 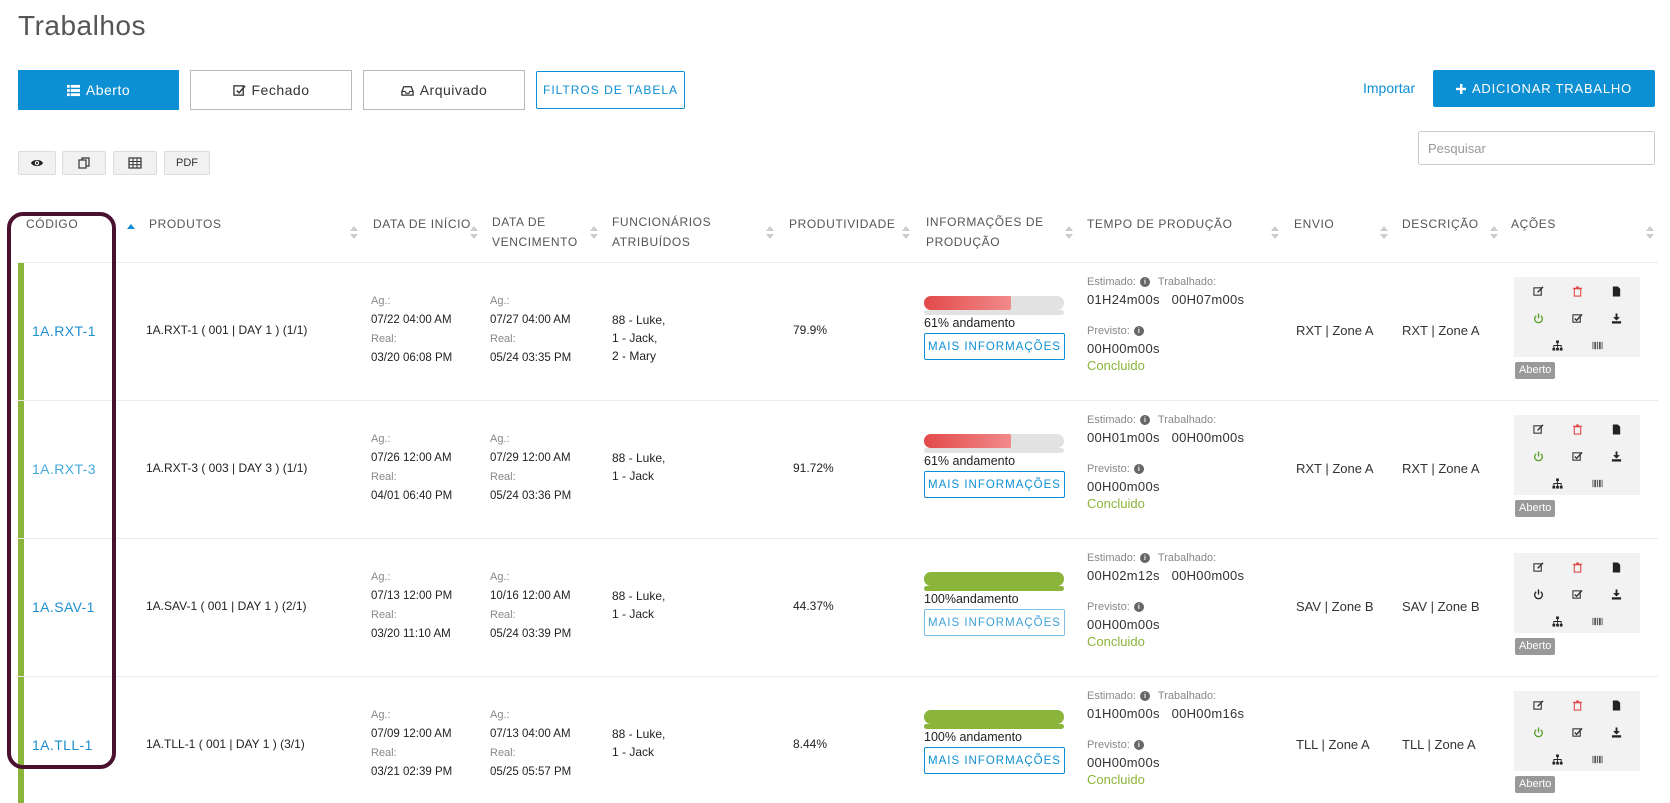 I want to click on col-header-tempo-producao: TEMPO DE PRODUÇÃO, so click(x=1160, y=224).